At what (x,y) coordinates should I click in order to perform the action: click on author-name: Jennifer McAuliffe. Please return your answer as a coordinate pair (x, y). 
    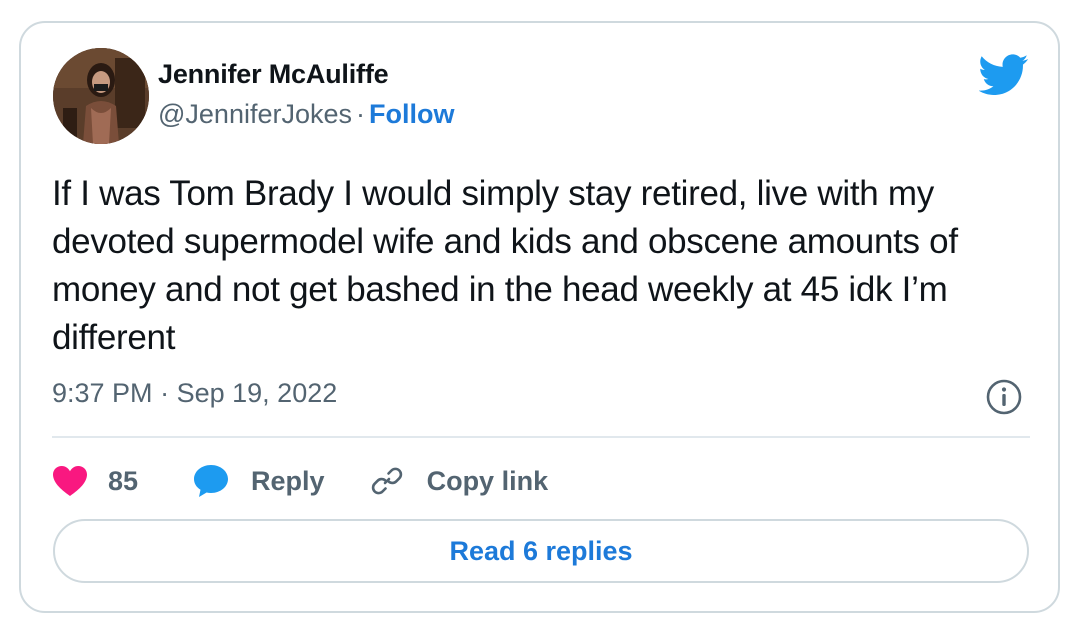
    Looking at the image, I should click on (273, 74).